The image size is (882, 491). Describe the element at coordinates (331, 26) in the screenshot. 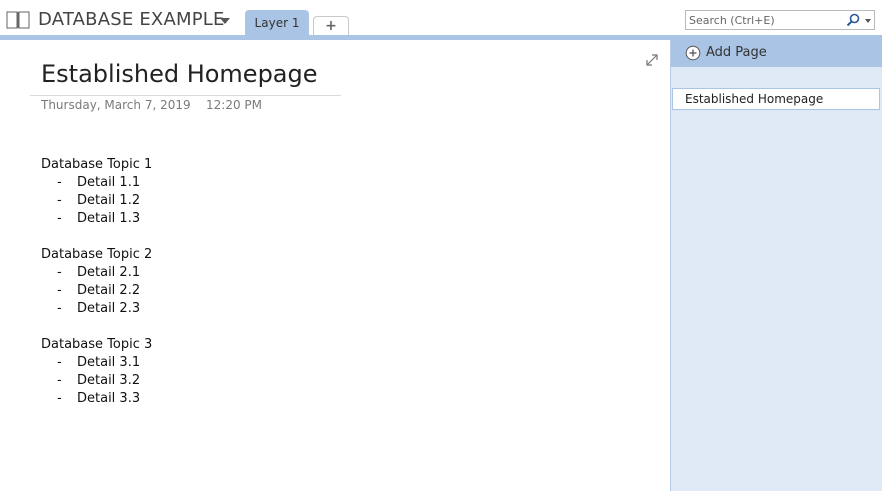

I see `add-section-tab: +` at that location.